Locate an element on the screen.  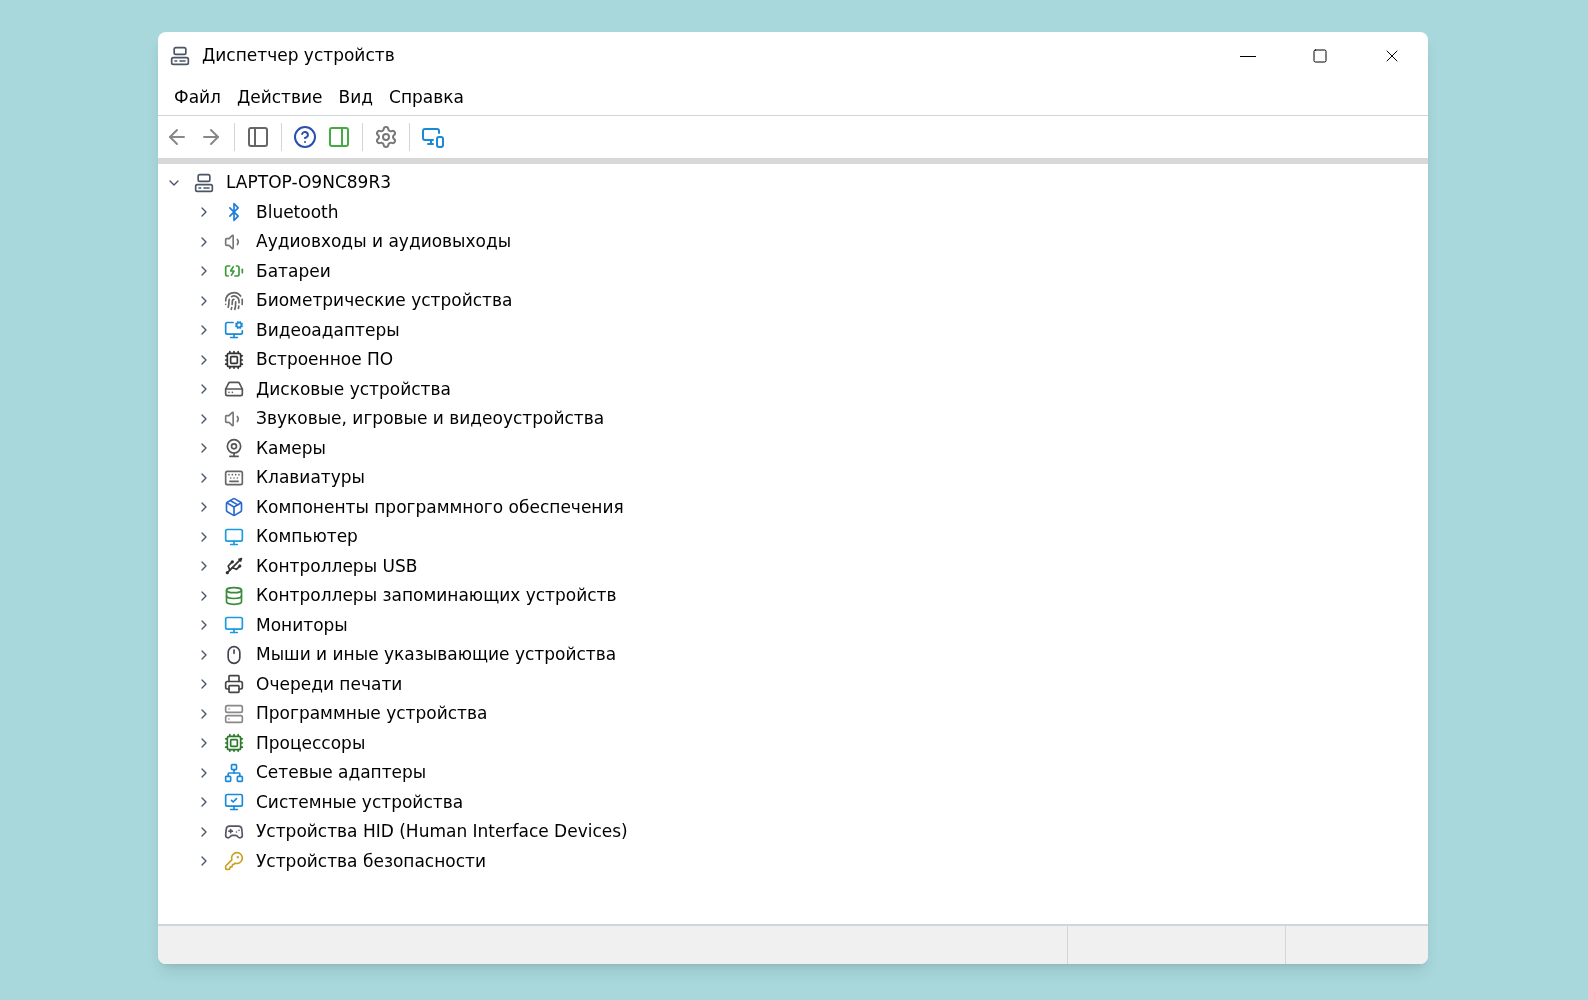
drive-icon is located at coordinates (234, 389).